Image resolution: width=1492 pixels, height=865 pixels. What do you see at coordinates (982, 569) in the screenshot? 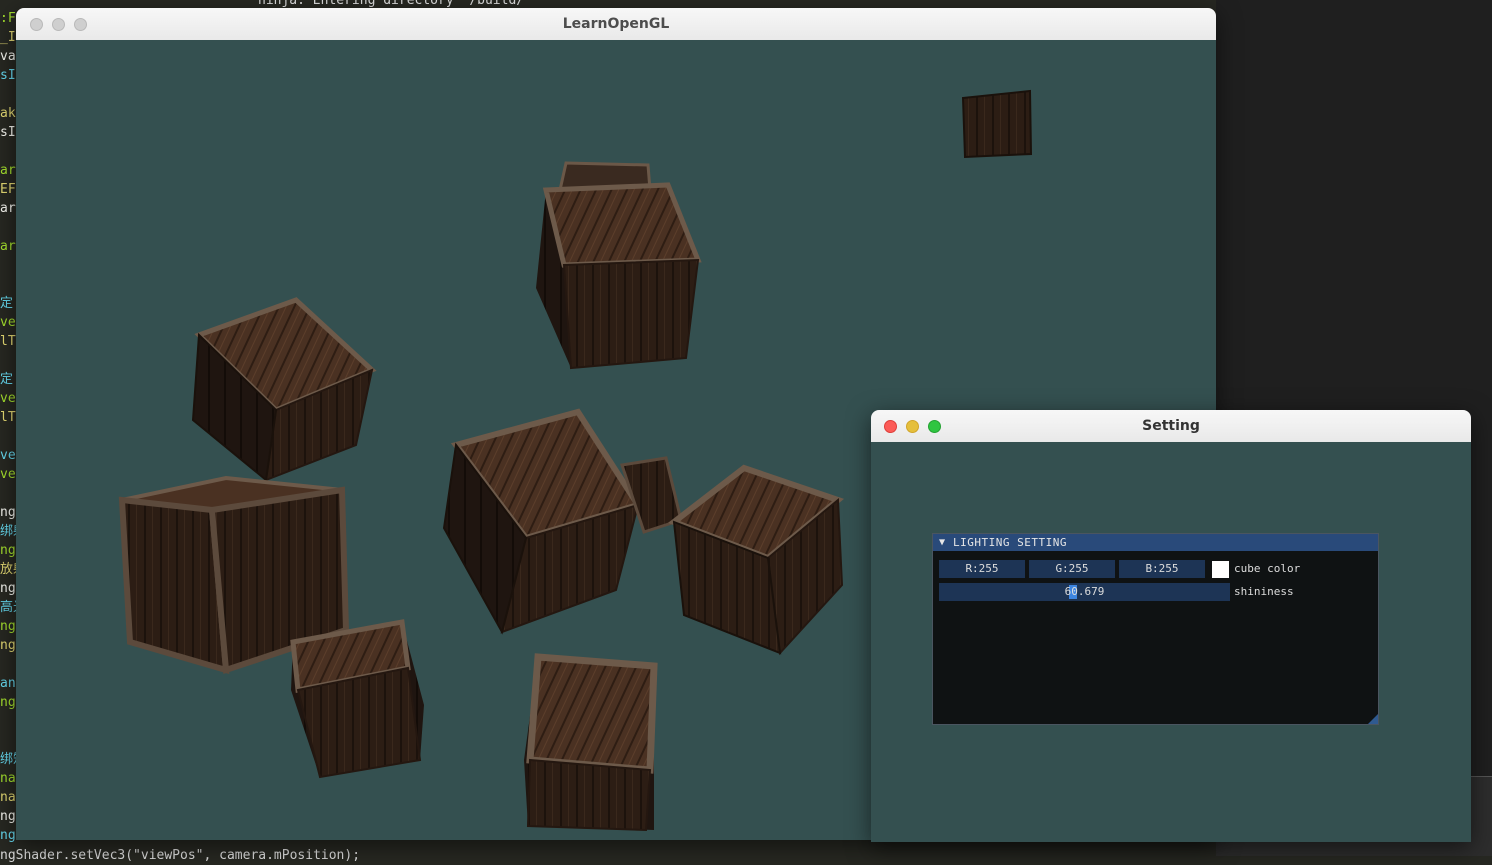
I see `red-field: R:255` at bounding box center [982, 569].